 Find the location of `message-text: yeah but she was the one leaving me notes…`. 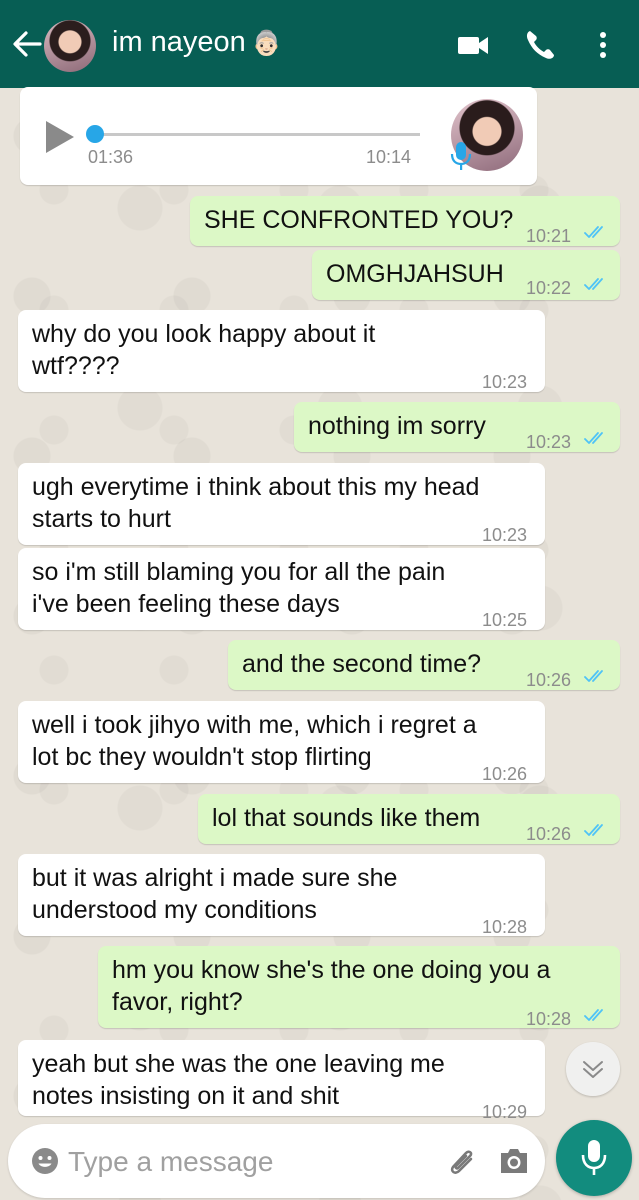

message-text: yeah but she was the one leaving me notes… is located at coordinates (238, 1080).